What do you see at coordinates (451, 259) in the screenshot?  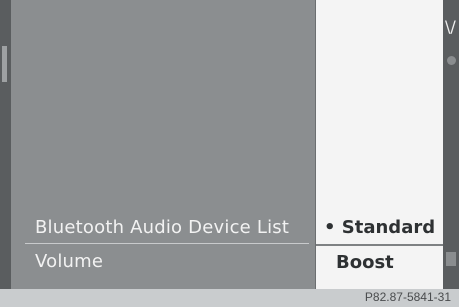 I see `scroll-indicator-bar-icon` at bounding box center [451, 259].